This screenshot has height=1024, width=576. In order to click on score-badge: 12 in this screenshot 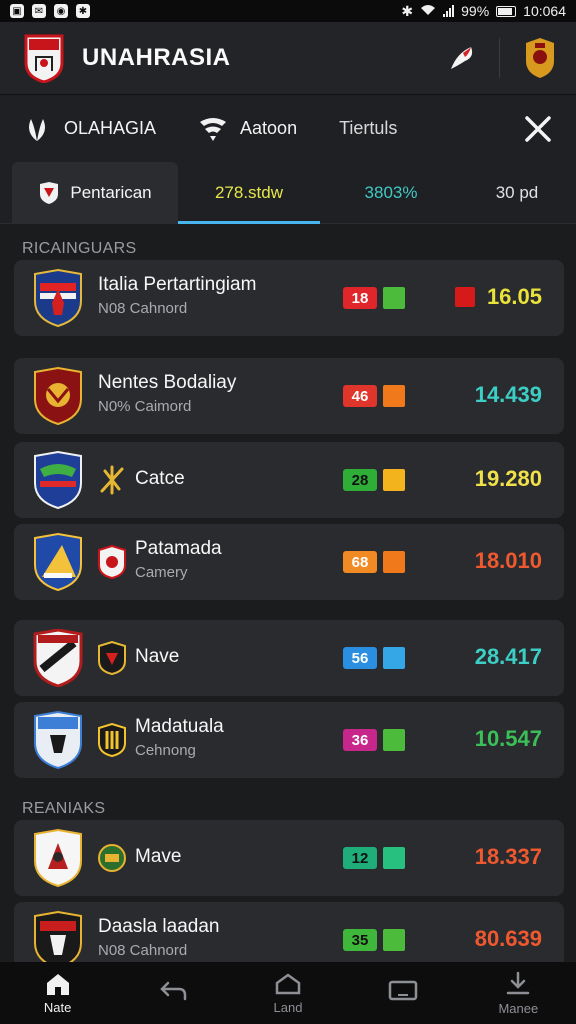, I will do `click(360, 858)`.